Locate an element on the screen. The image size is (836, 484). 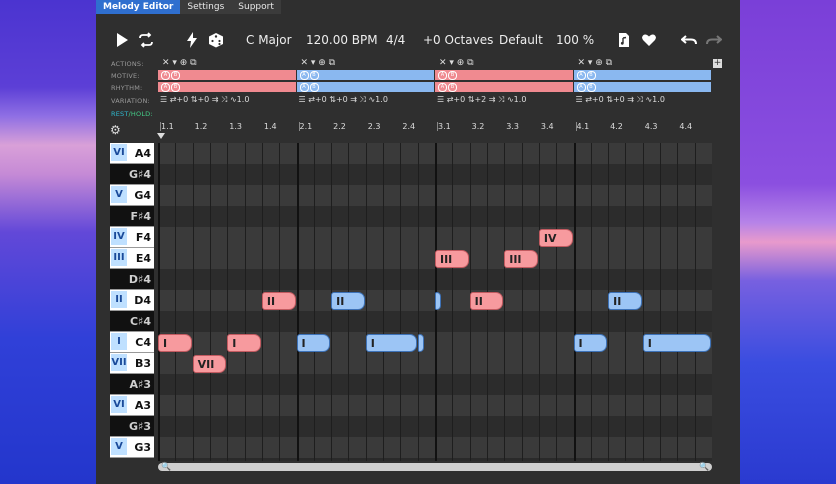
tab-support: Support is located at coordinates (256, 7).